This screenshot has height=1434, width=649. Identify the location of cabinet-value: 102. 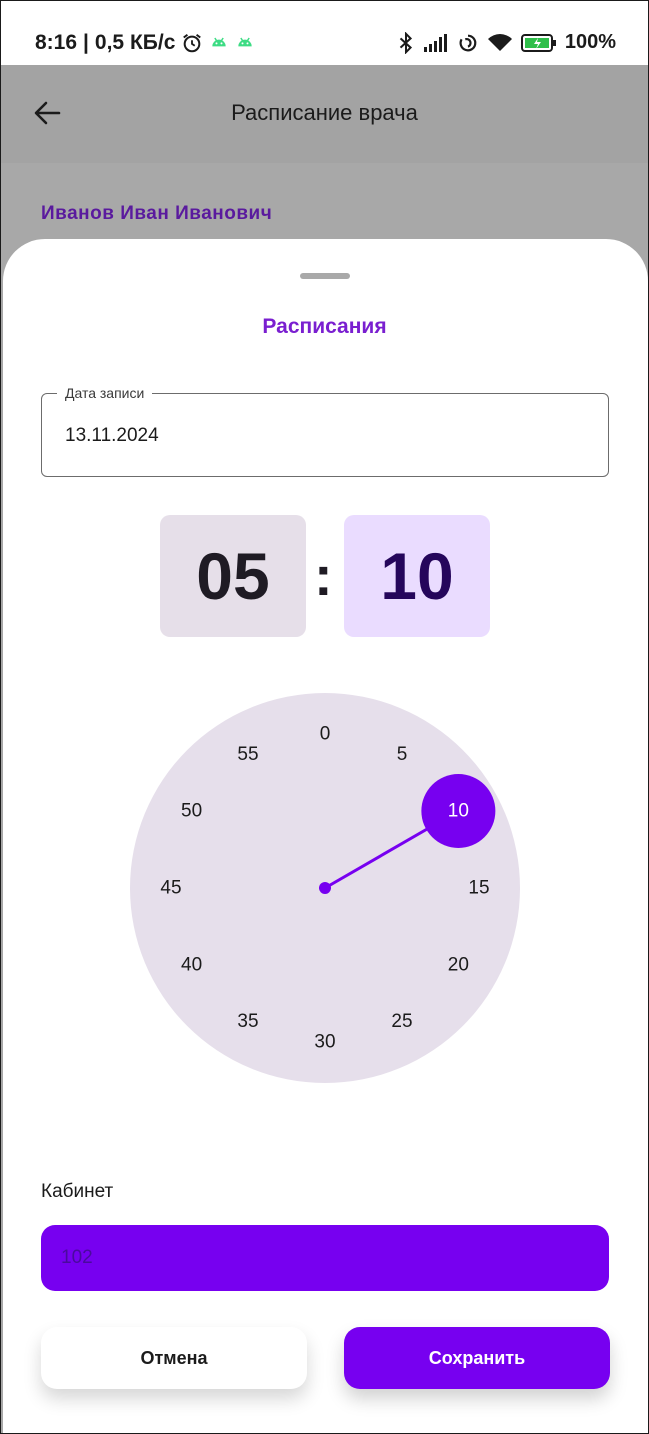
(77, 1258).